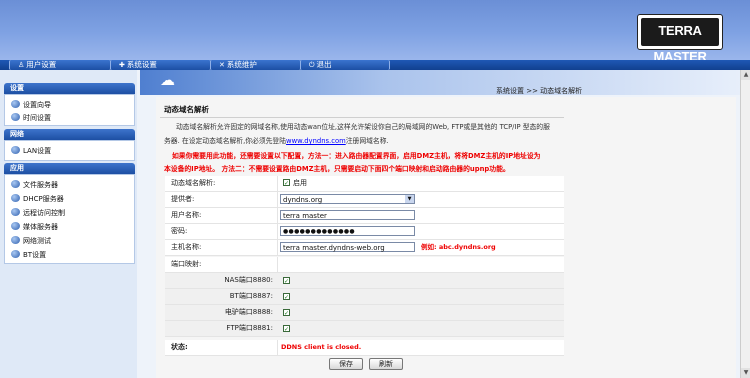 The height and width of the screenshot is (378, 750). I want to click on sidebar-item-label: LAN设置, so click(37, 151).